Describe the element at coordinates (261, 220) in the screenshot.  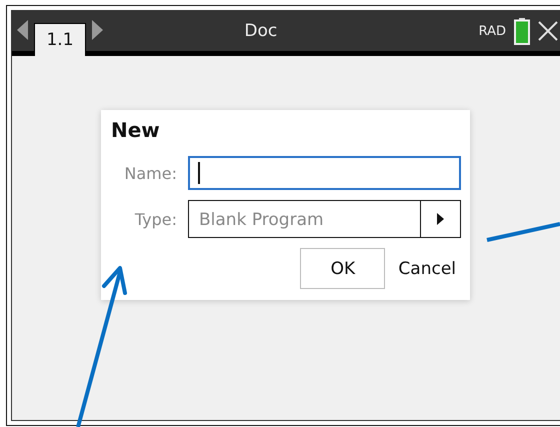
I see `dropdown-value: Blank Program` at that location.